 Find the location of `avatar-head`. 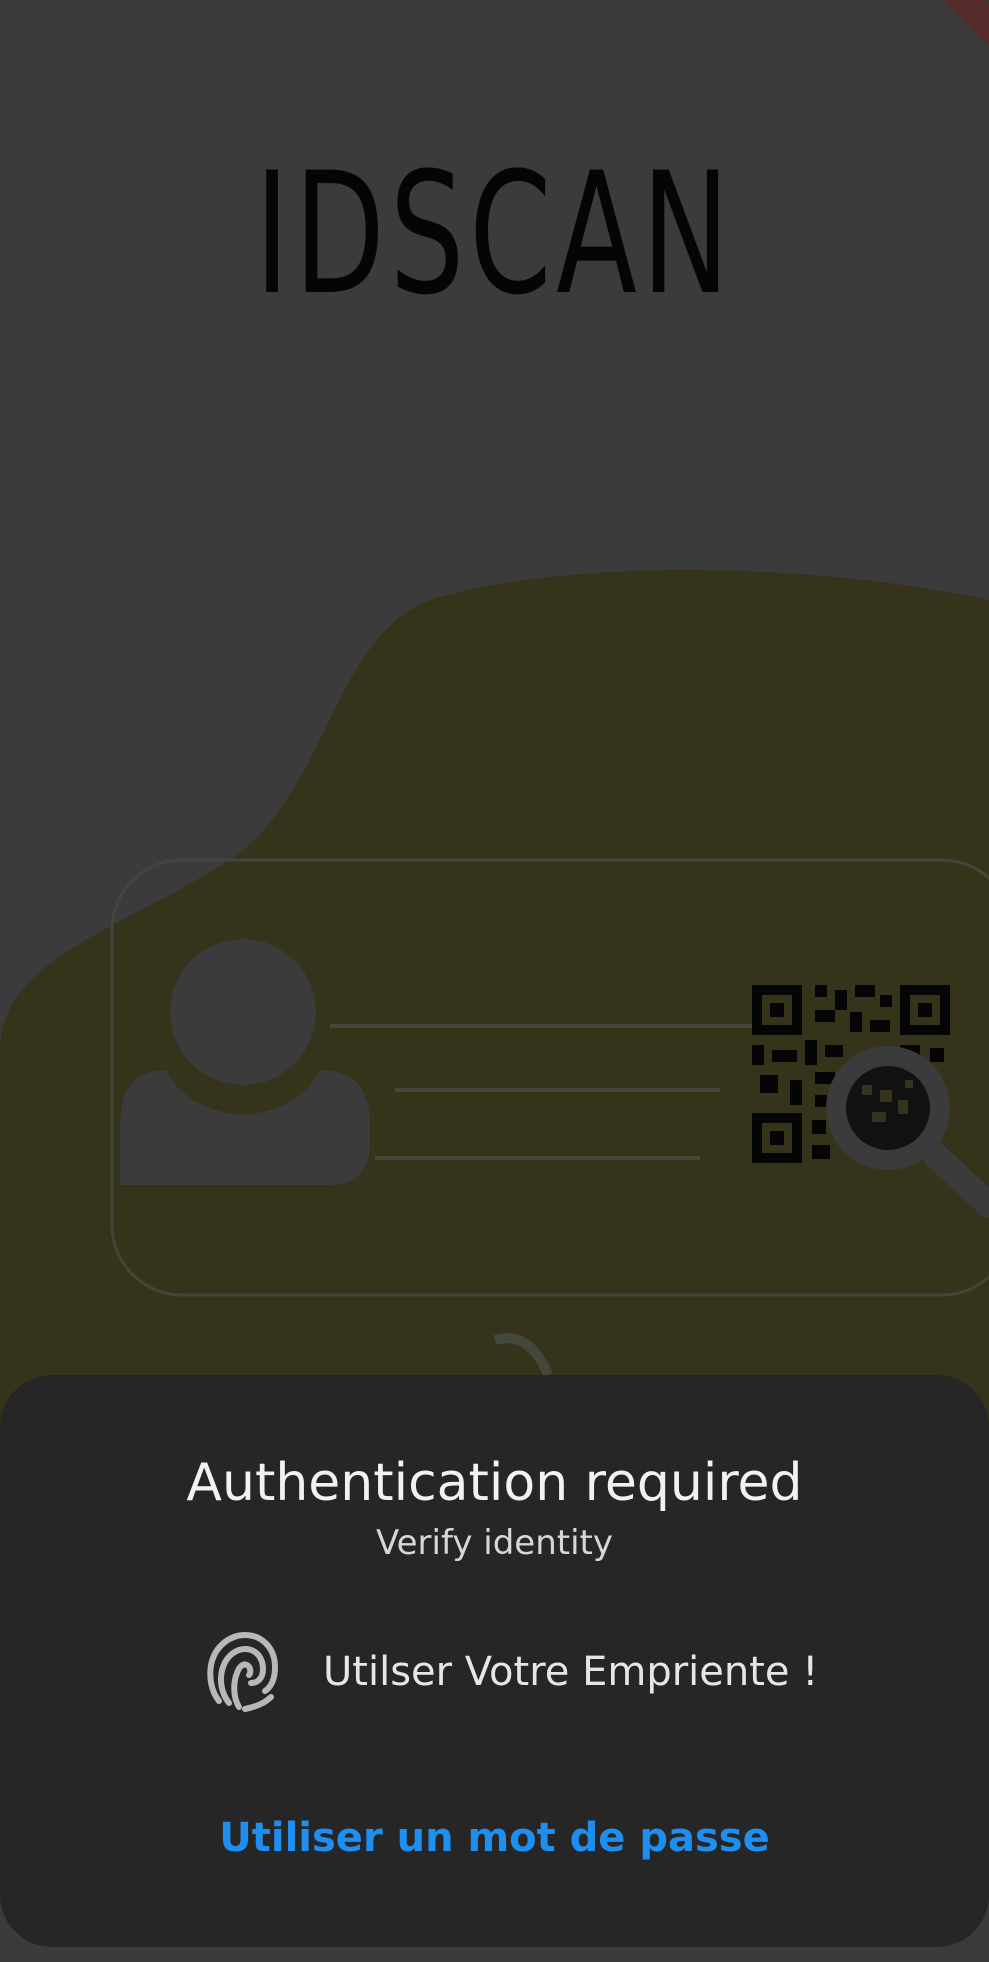

avatar-head is located at coordinates (243, 1012).